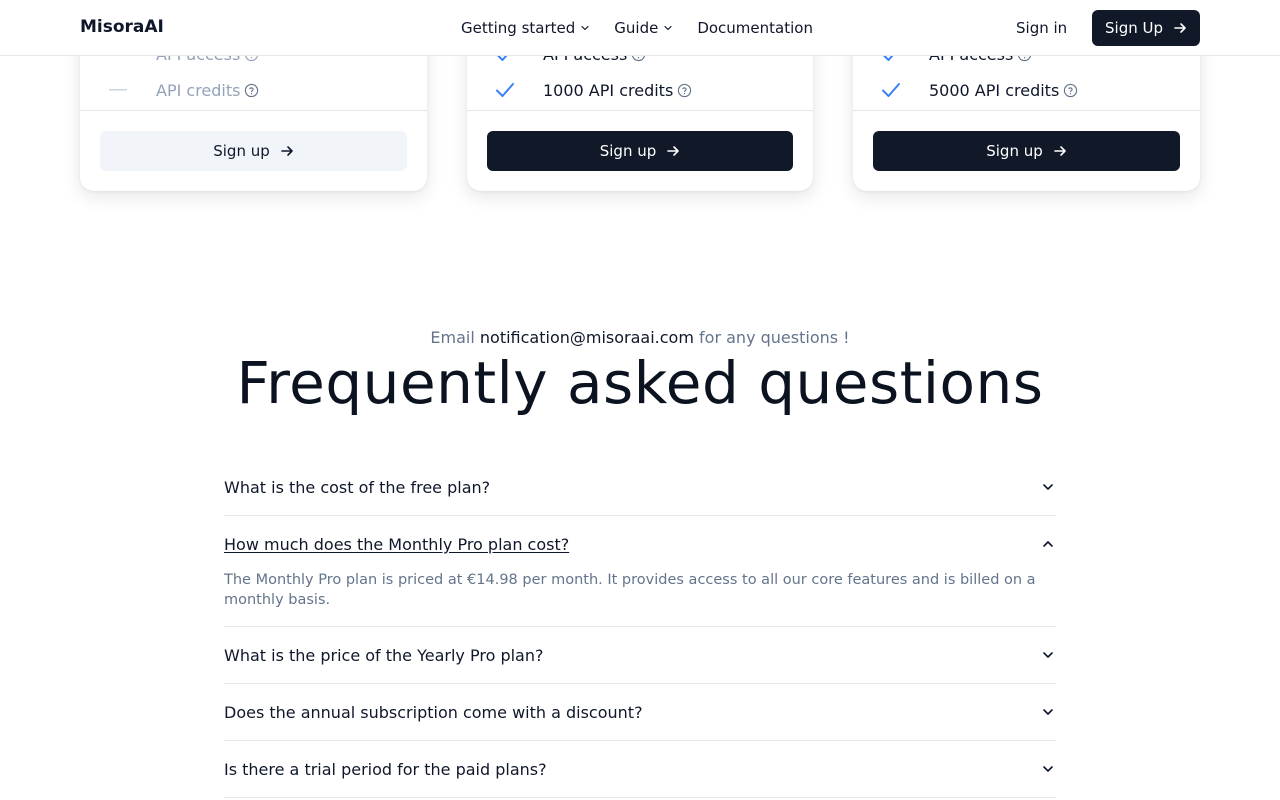 Image resolution: width=1280 pixels, height=800 pixels. I want to click on button-label: Sign Up, so click(1134, 28).